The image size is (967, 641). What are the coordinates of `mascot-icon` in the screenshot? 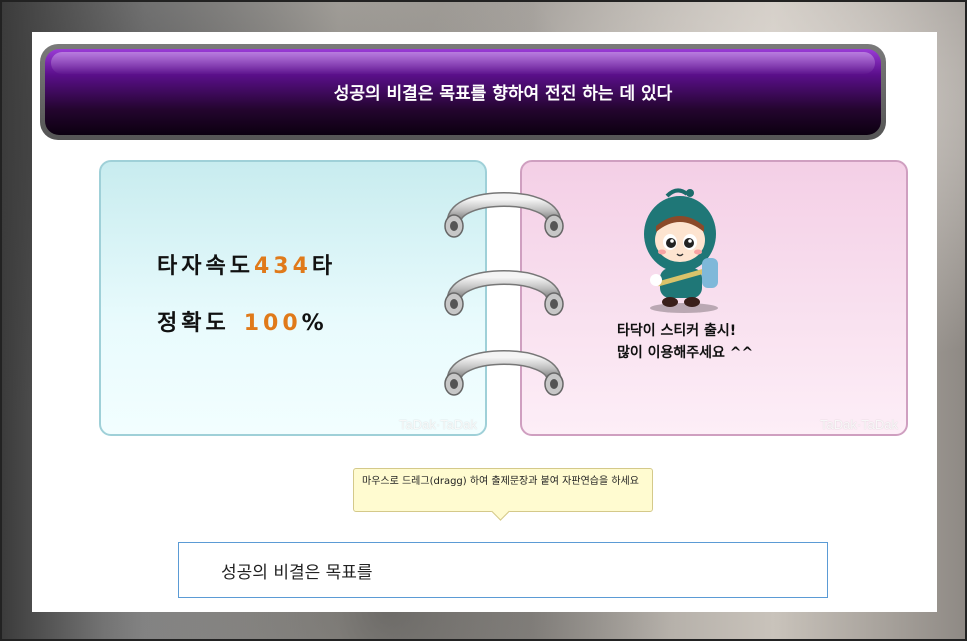 It's located at (681, 250).